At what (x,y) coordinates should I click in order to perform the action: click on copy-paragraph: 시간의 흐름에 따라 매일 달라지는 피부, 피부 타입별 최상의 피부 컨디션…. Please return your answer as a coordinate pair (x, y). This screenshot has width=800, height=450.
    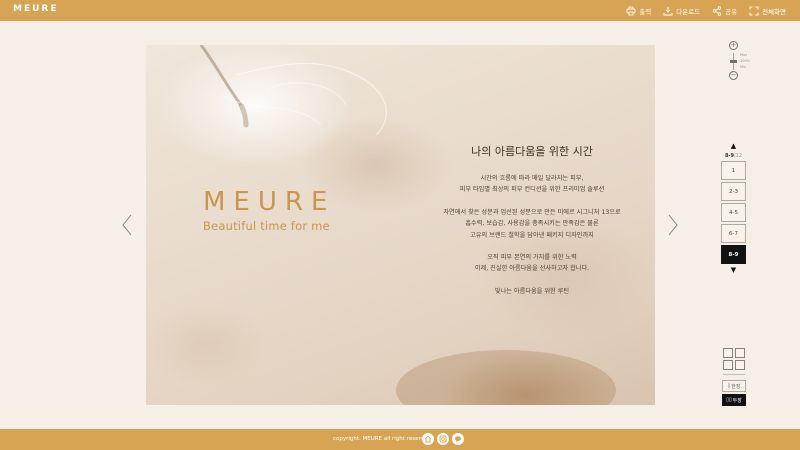
    Looking at the image, I should click on (532, 184).